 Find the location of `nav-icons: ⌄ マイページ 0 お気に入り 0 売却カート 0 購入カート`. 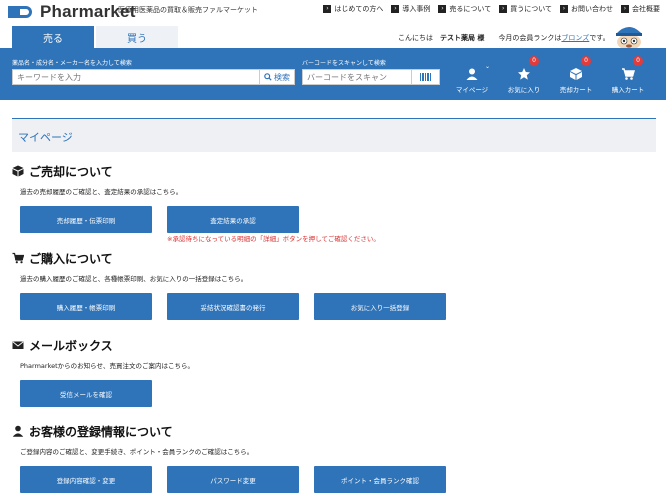

nav-icons: ⌄ マイページ 0 お気に入り 0 売却カート 0 購入カート is located at coordinates (550, 74).